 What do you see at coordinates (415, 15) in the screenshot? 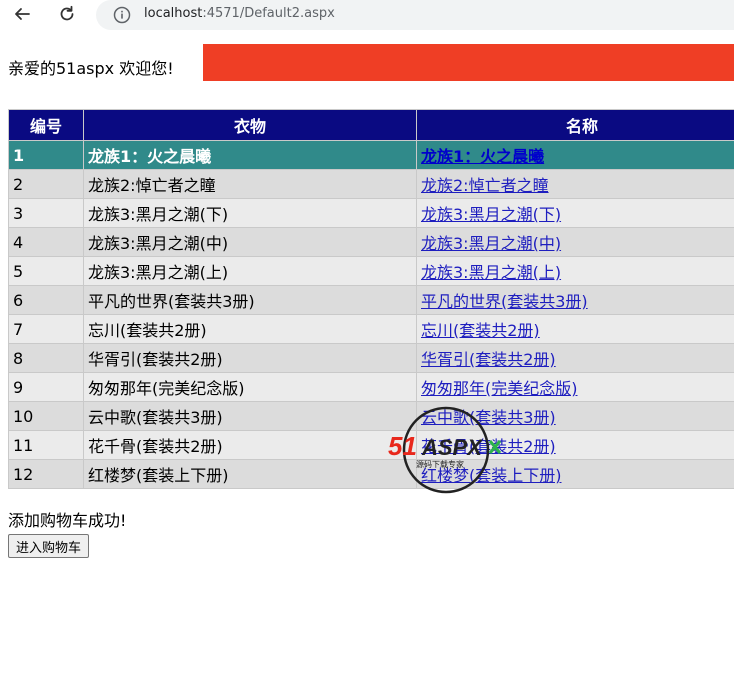
I see `address-bar: localhost:4571/Default2.aspx` at bounding box center [415, 15].